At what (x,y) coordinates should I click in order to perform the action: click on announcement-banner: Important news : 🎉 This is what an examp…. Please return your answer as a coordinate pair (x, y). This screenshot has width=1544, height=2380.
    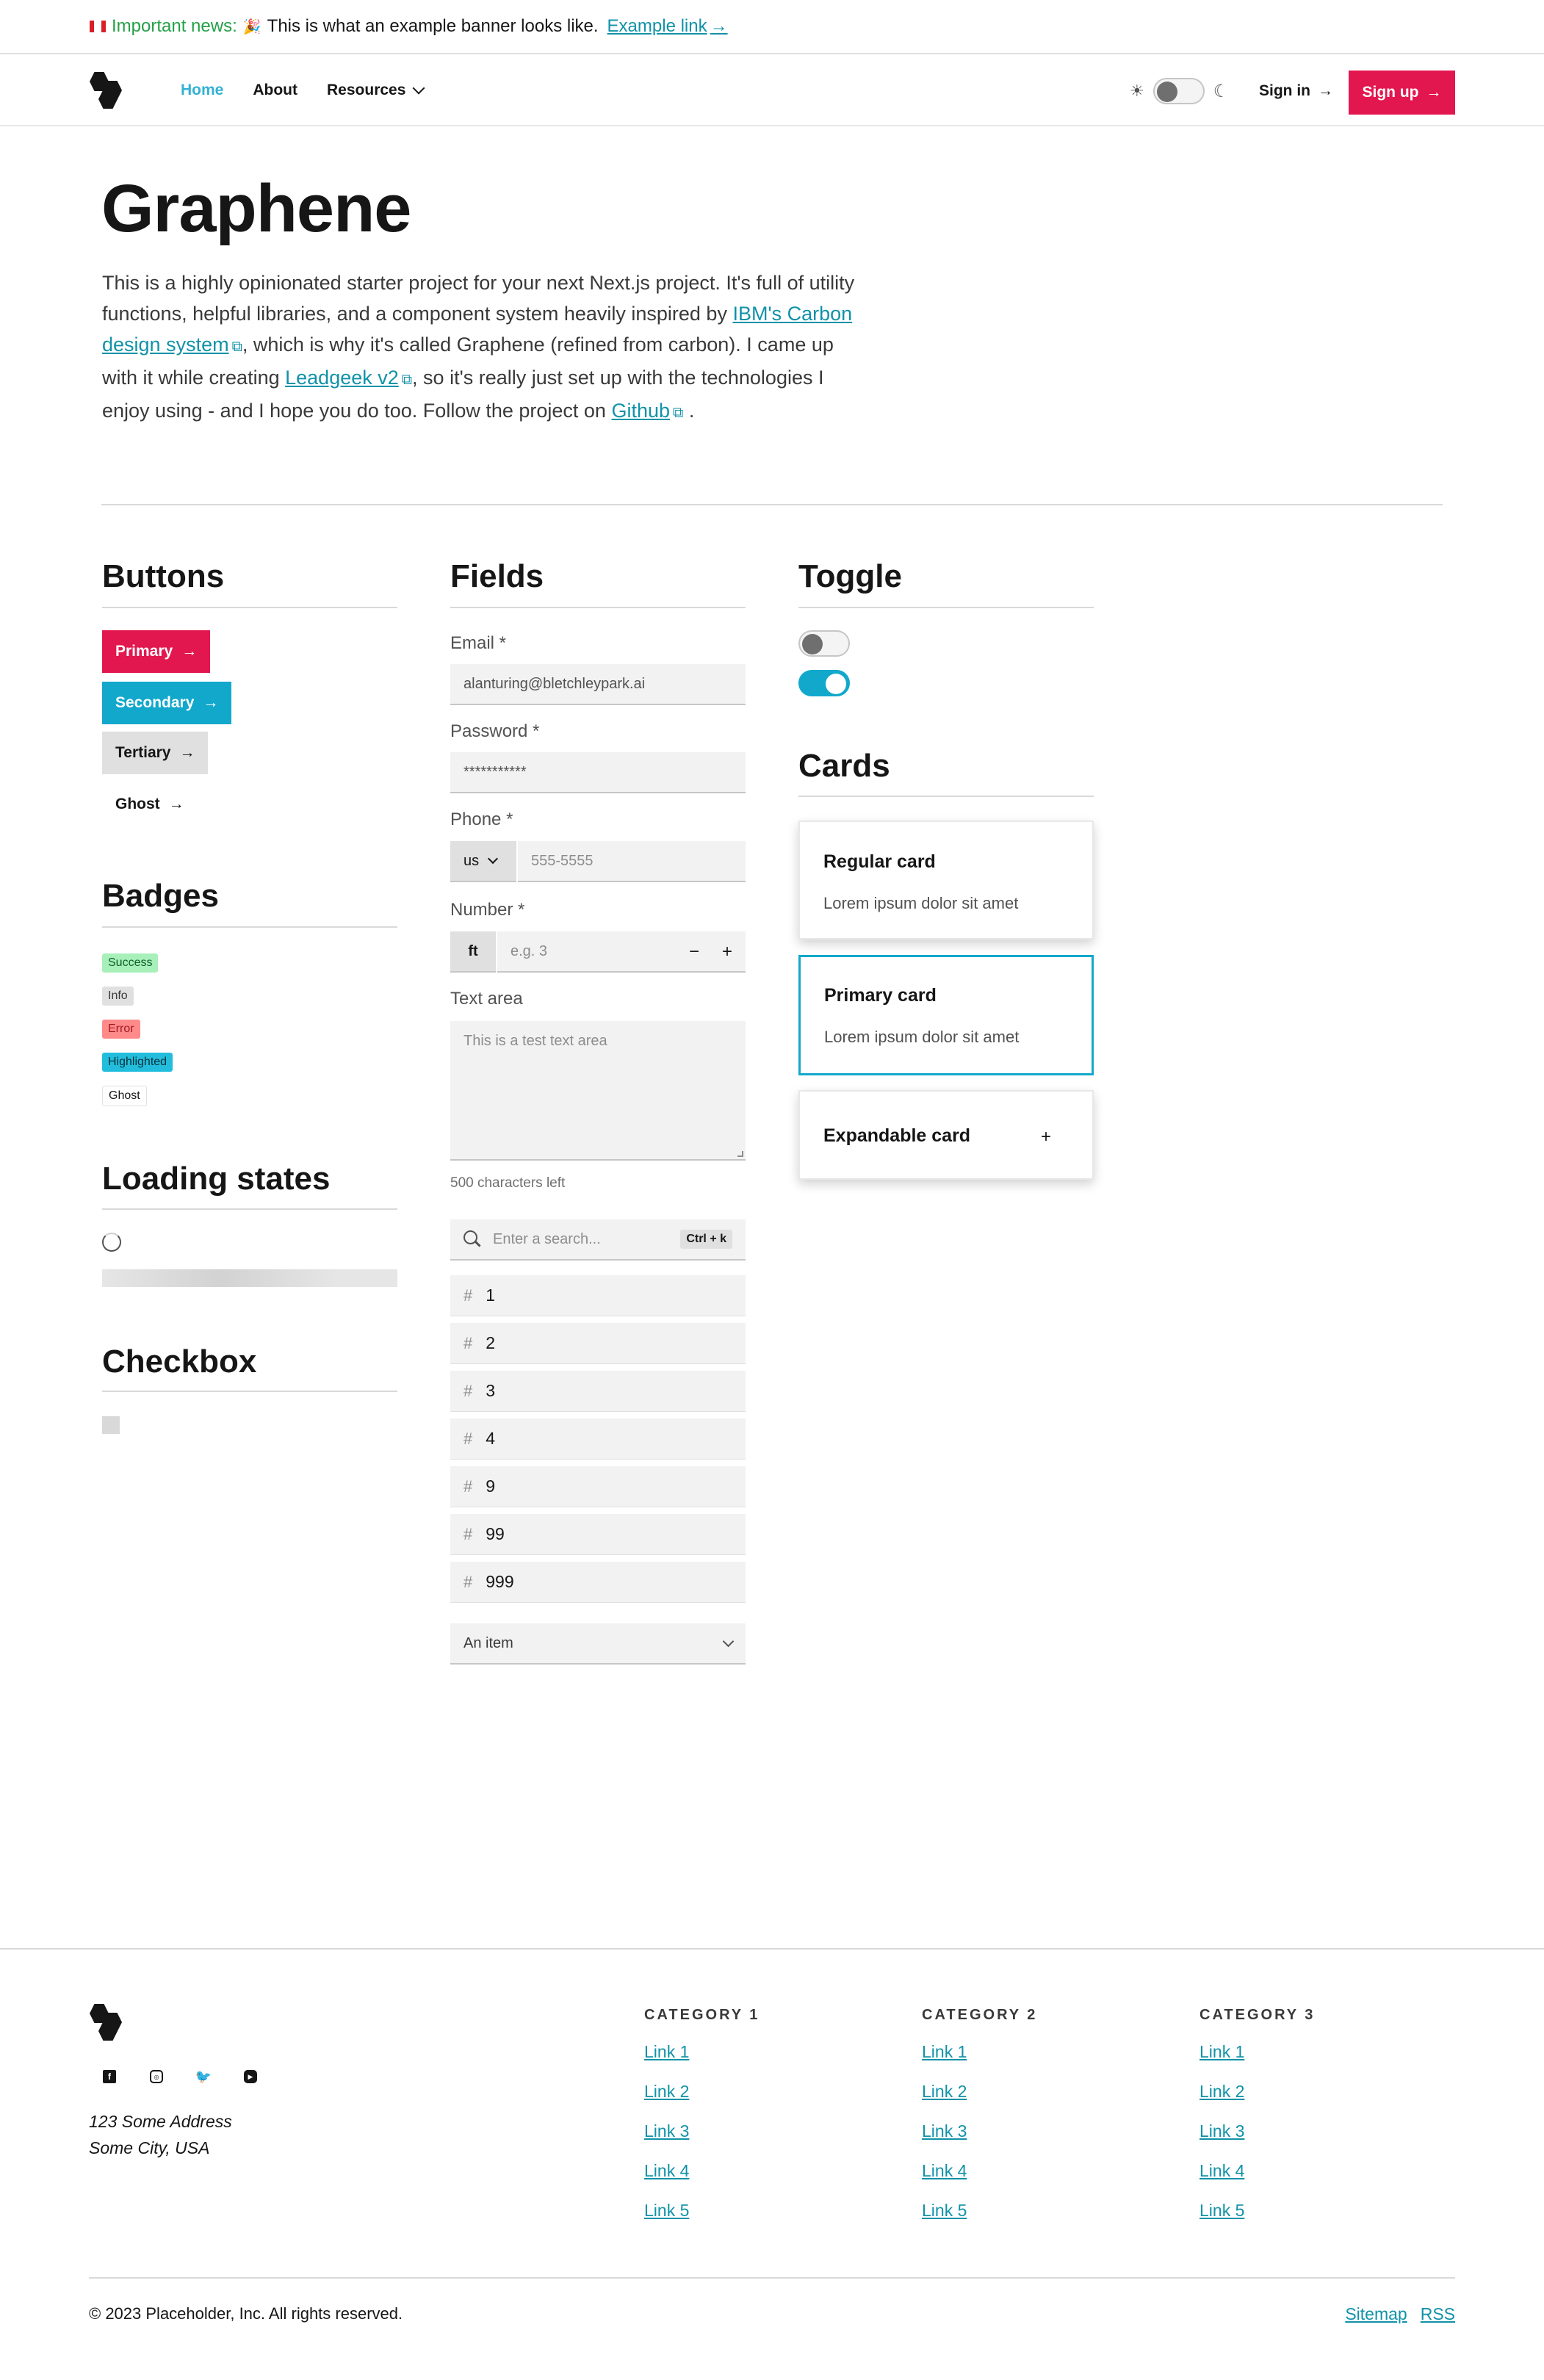
    Looking at the image, I should click on (772, 27).